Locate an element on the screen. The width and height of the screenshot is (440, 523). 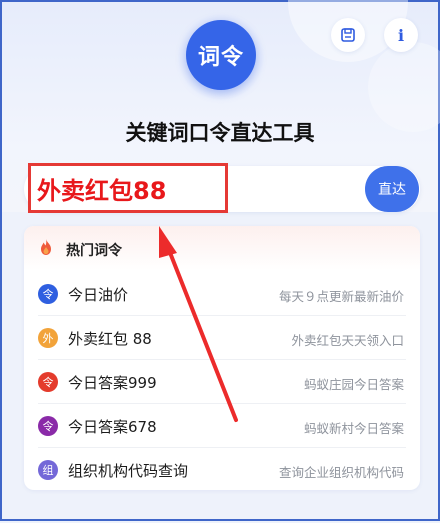
item-description: 蚂蚁庄园今日答案 is located at coordinates (353, 384).